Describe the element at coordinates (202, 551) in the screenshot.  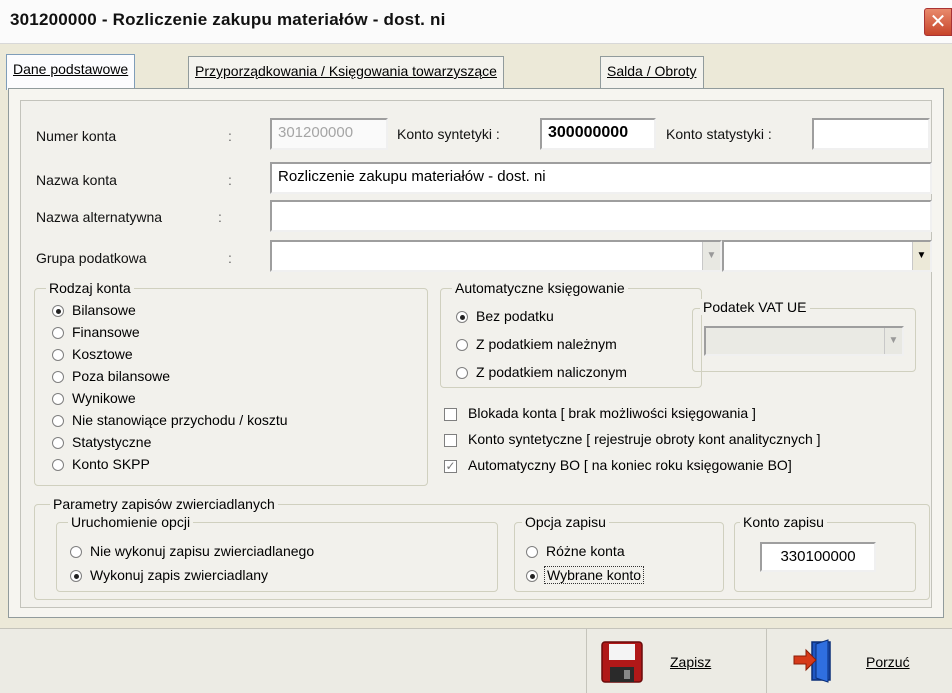
I see `radio-label: Nie wykonuj zapisu zwierciadlanego` at that location.